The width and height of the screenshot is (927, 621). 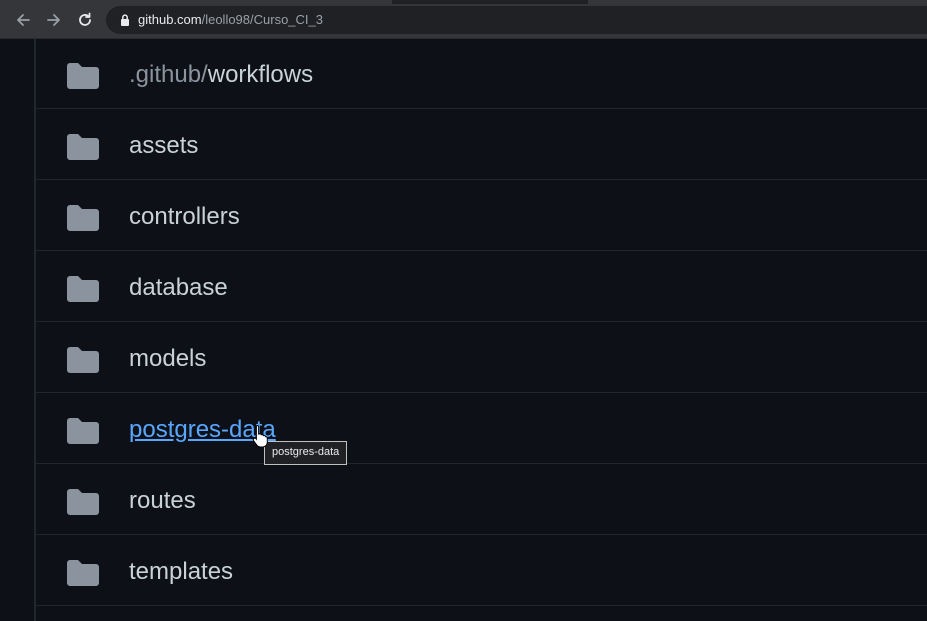 I want to click on file-link-database: database, so click(x=178, y=288).